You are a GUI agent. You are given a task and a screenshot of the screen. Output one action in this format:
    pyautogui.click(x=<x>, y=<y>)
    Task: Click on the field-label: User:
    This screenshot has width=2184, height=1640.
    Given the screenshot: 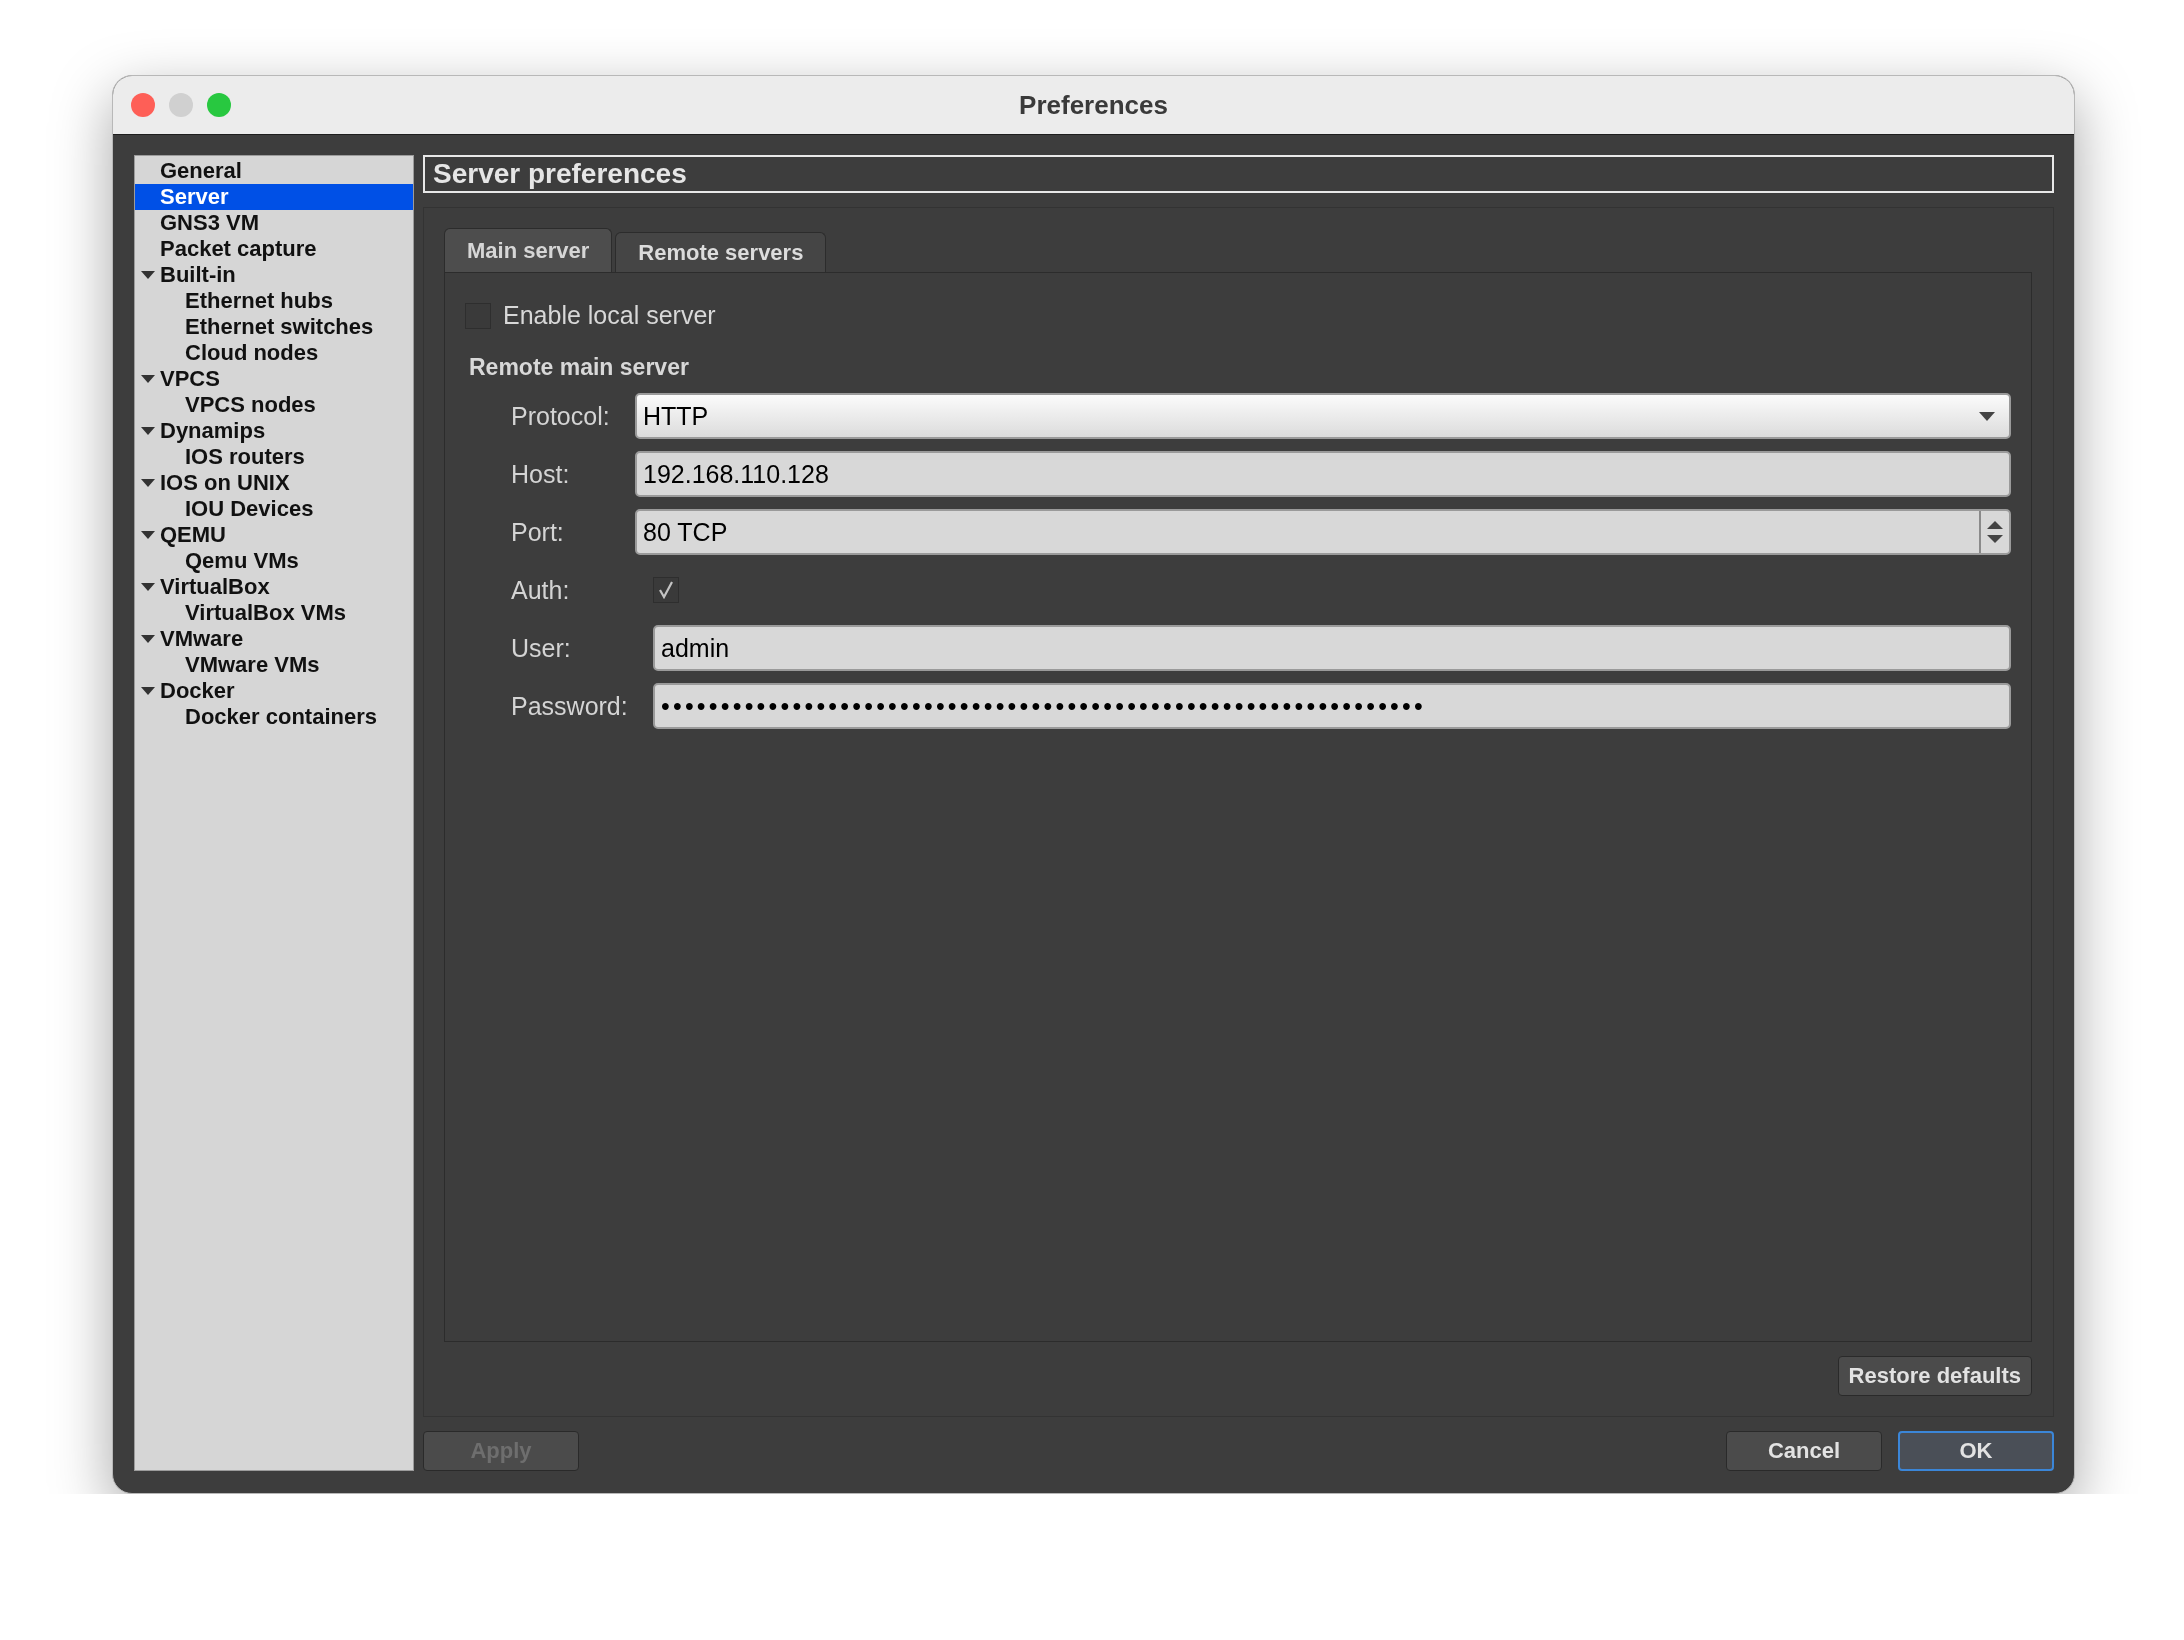 What is the action you would take?
    pyautogui.click(x=541, y=648)
    